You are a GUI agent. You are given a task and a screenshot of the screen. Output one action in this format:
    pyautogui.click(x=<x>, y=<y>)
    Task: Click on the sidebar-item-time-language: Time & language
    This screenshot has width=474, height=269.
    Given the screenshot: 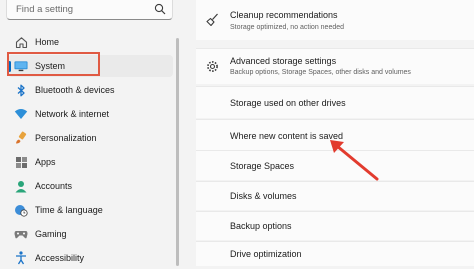 What is the action you would take?
    pyautogui.click(x=90, y=210)
    